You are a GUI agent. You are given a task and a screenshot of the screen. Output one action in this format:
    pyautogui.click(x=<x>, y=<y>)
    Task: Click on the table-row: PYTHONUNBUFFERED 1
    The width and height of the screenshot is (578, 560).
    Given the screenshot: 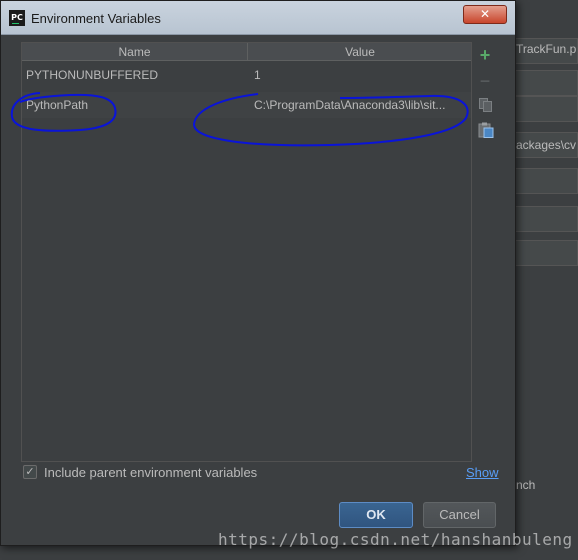 What is the action you would take?
    pyautogui.click(x=246, y=75)
    